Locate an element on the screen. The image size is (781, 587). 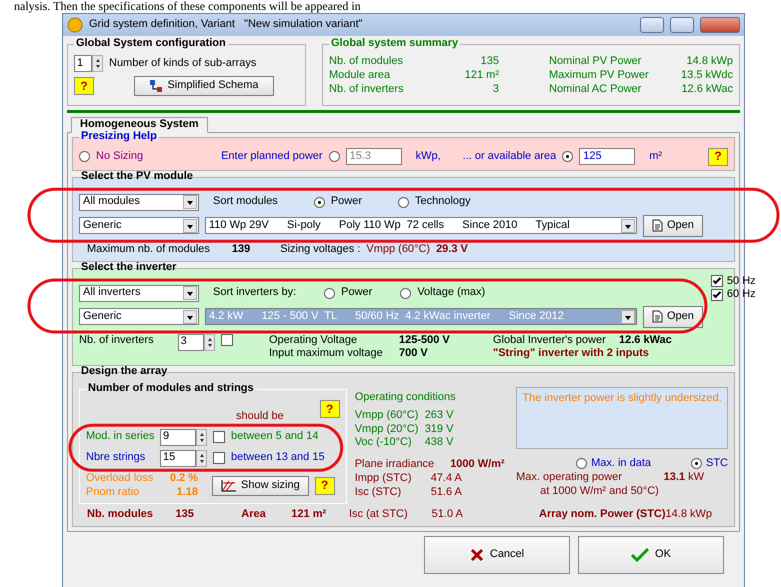
field-value: 263 V is located at coordinates (439, 415).